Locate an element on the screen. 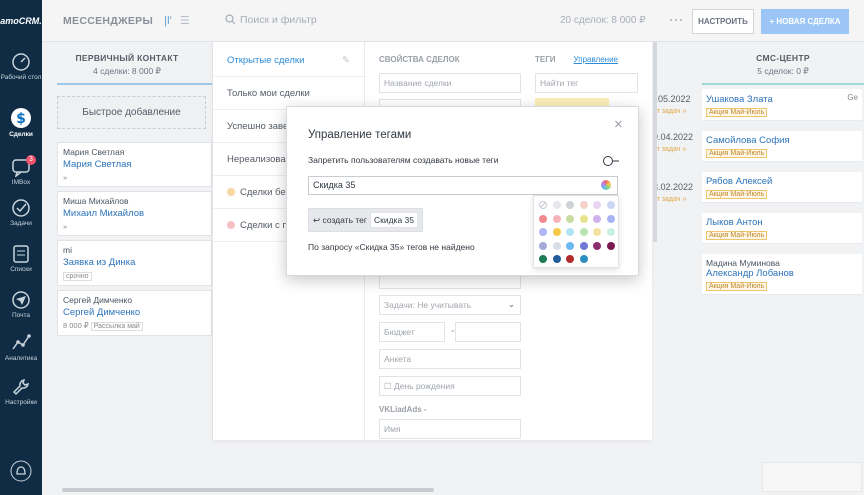 Image resolution: width=864 pixels, height=495 pixels. deal-card: mi Заявка из Динка срочно is located at coordinates (134, 263).